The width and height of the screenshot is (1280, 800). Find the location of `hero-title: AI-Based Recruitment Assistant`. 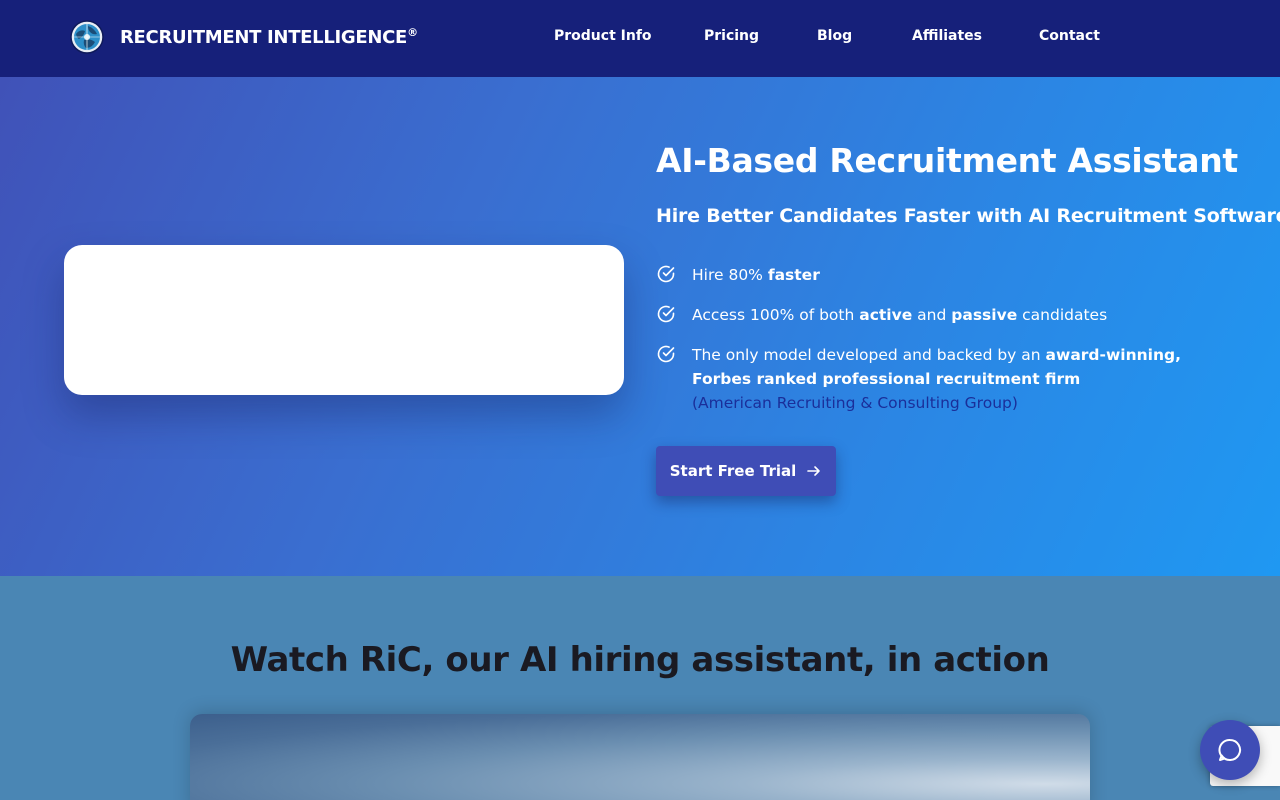

hero-title: AI-Based Recruitment Assistant is located at coordinates (947, 160).